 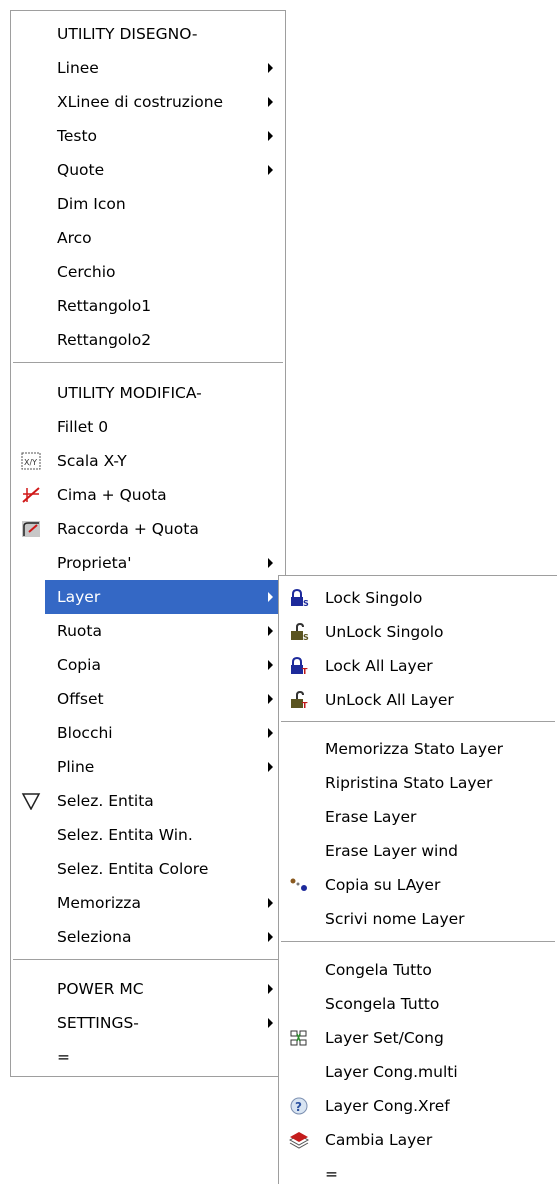 I want to click on trim-dimension-icon, so click(x=31, y=495).